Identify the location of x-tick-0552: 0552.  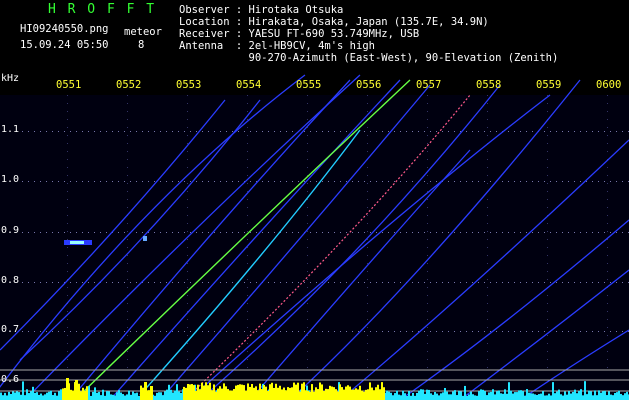
(129, 85).